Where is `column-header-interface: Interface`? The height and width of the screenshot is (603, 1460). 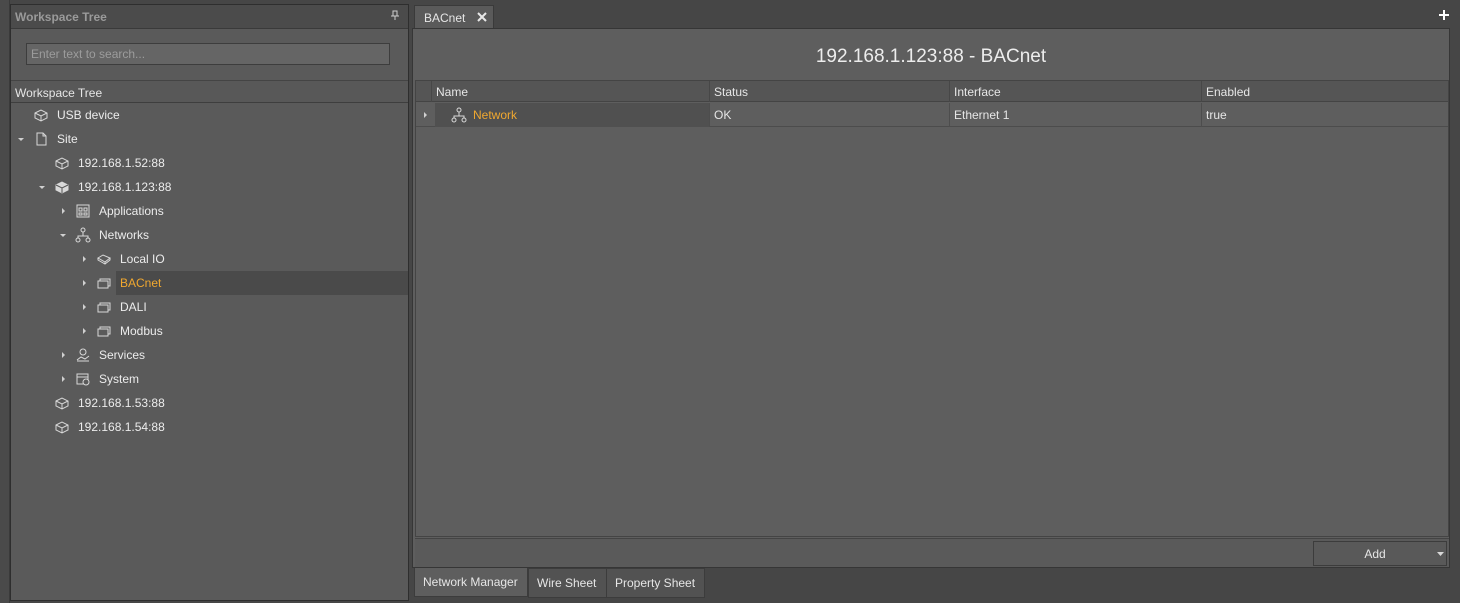 column-header-interface: Interface is located at coordinates (1075, 91).